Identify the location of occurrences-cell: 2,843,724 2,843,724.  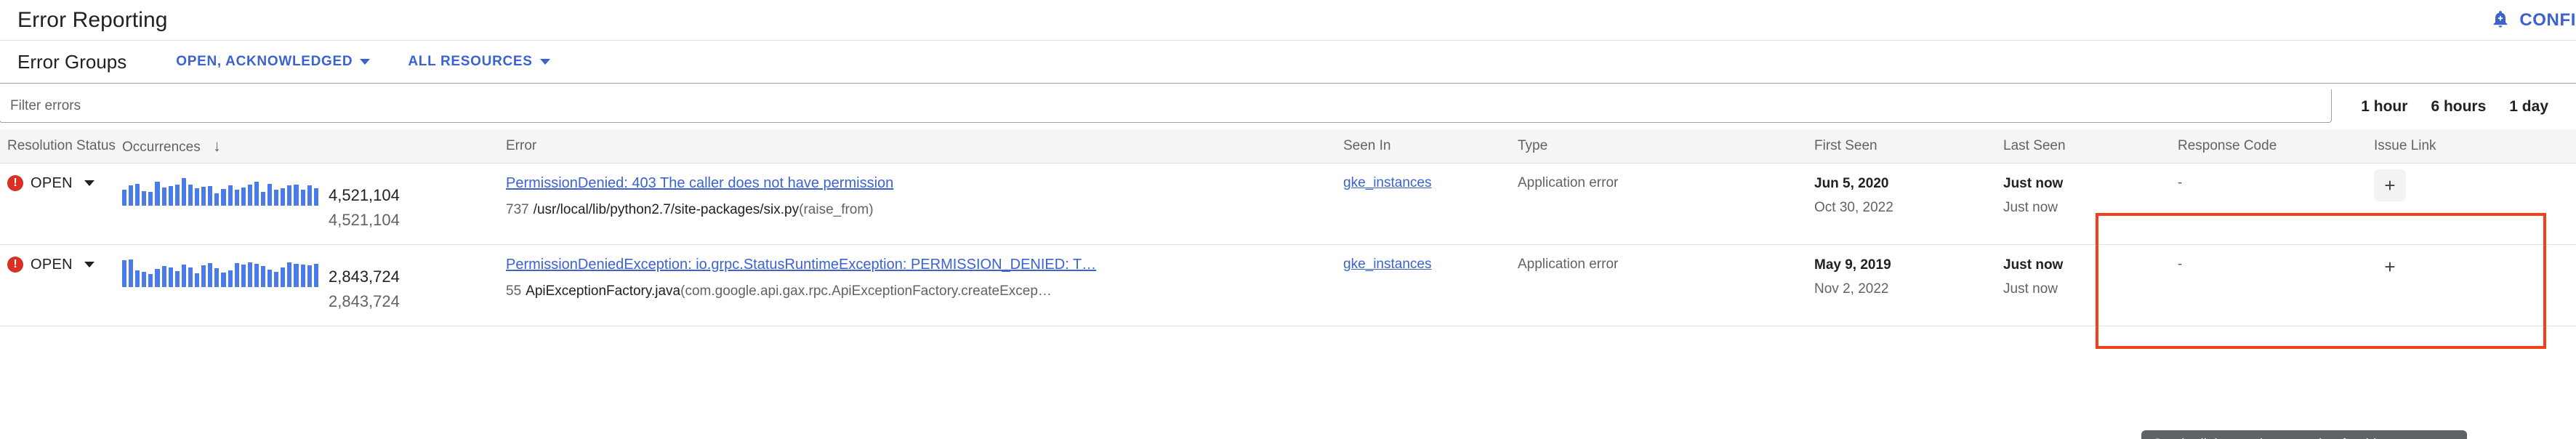
(314, 285).